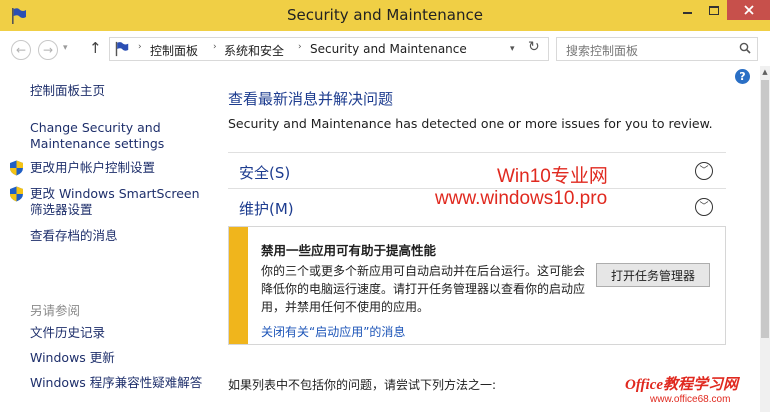  What do you see at coordinates (74, 236) in the screenshot?
I see `sidebar-archived-messages: 查看存档的消息` at bounding box center [74, 236].